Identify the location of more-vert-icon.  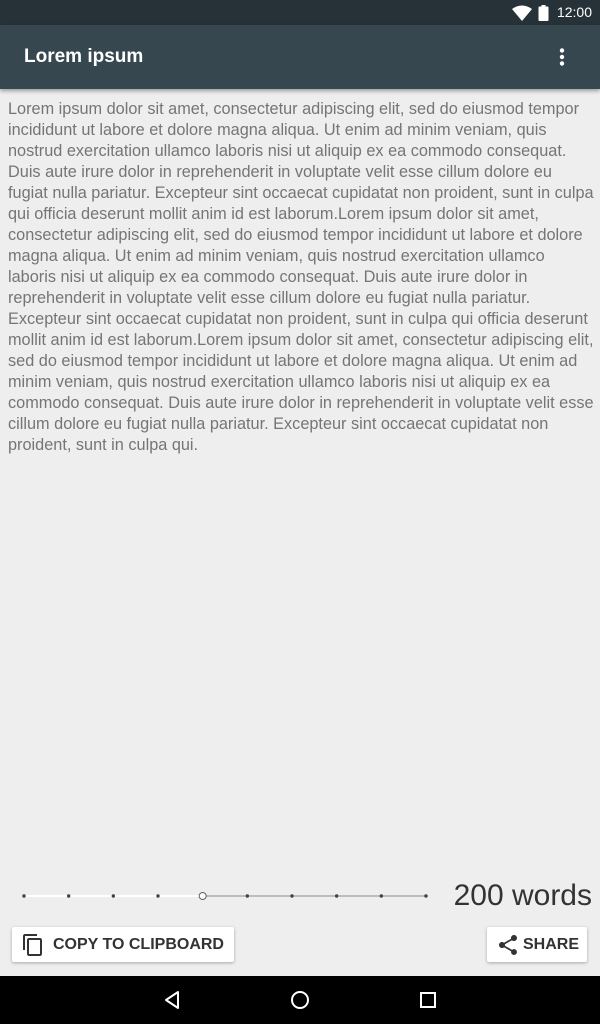
(562, 57).